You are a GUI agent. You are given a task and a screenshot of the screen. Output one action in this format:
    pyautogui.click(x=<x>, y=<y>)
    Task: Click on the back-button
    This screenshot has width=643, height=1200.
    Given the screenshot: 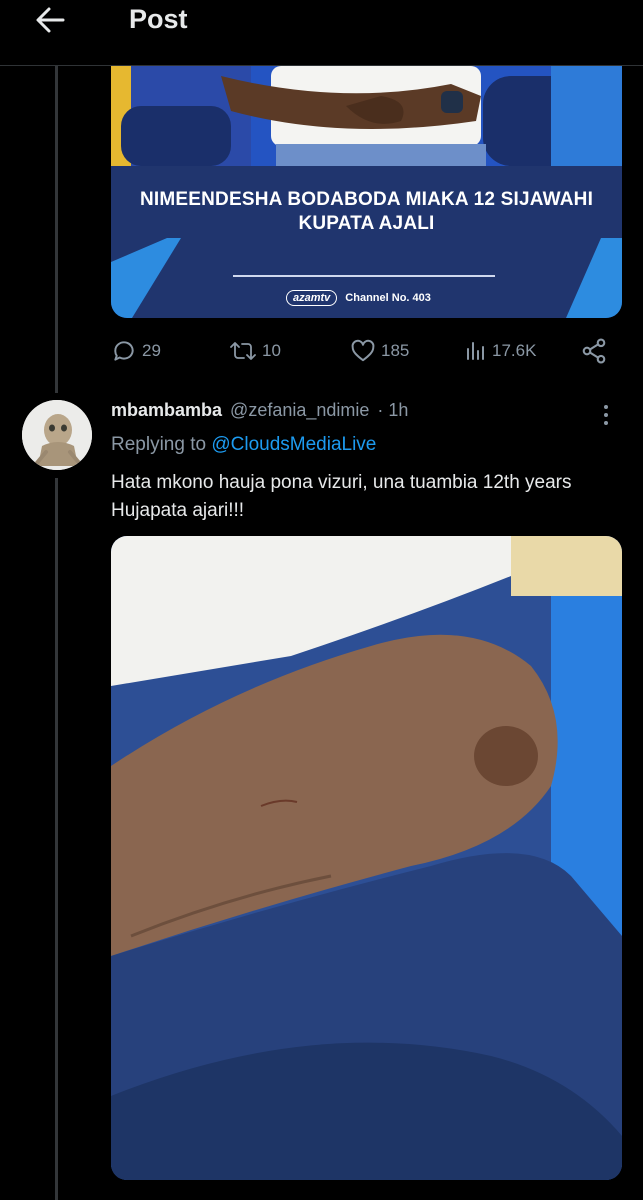 What is the action you would take?
    pyautogui.click(x=50, y=20)
    